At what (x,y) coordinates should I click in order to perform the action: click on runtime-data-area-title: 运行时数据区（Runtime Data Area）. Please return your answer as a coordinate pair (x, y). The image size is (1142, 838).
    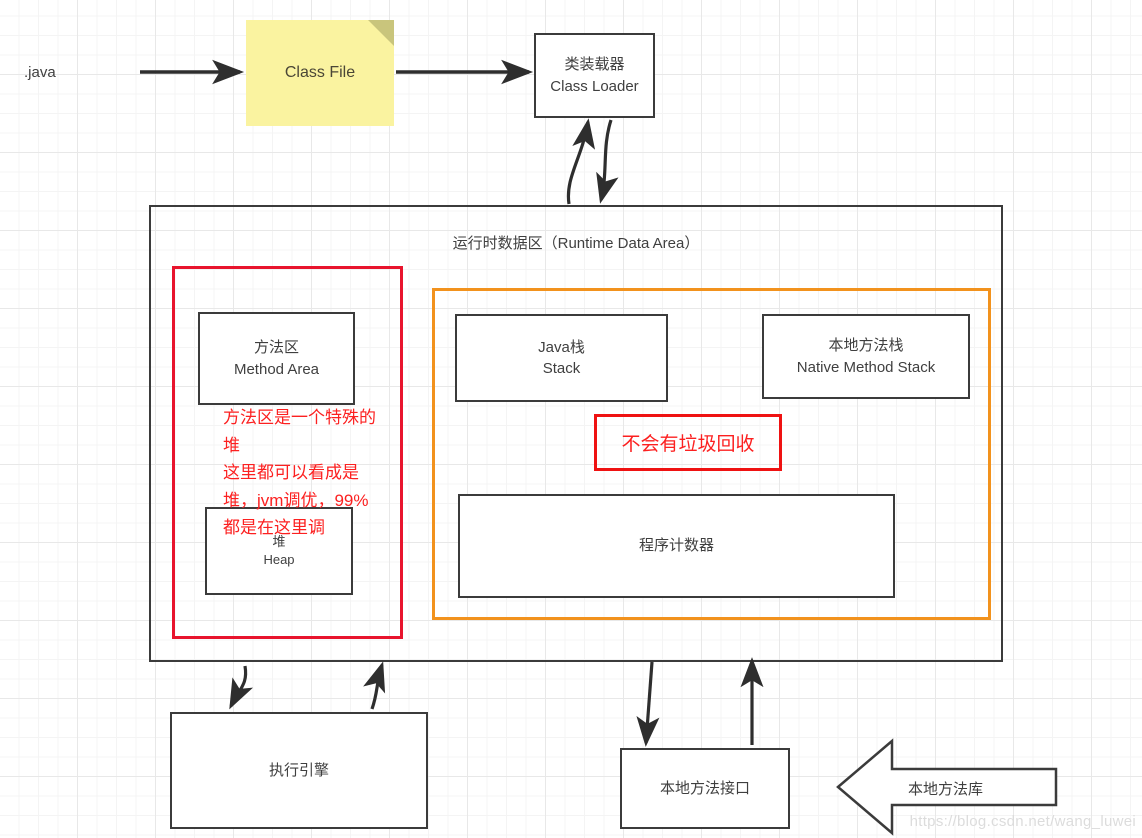
    Looking at the image, I should click on (576, 243).